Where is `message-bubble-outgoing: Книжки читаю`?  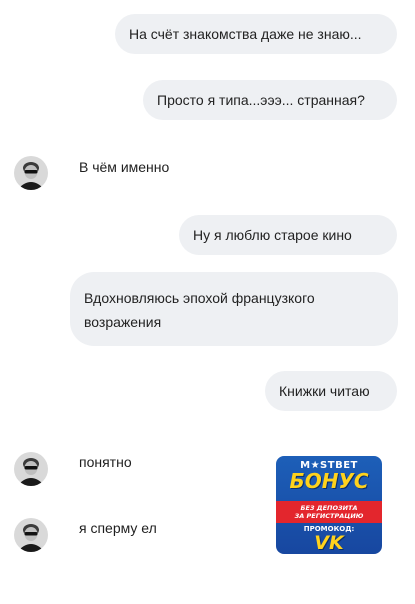 message-bubble-outgoing: Книжки читаю is located at coordinates (331, 391).